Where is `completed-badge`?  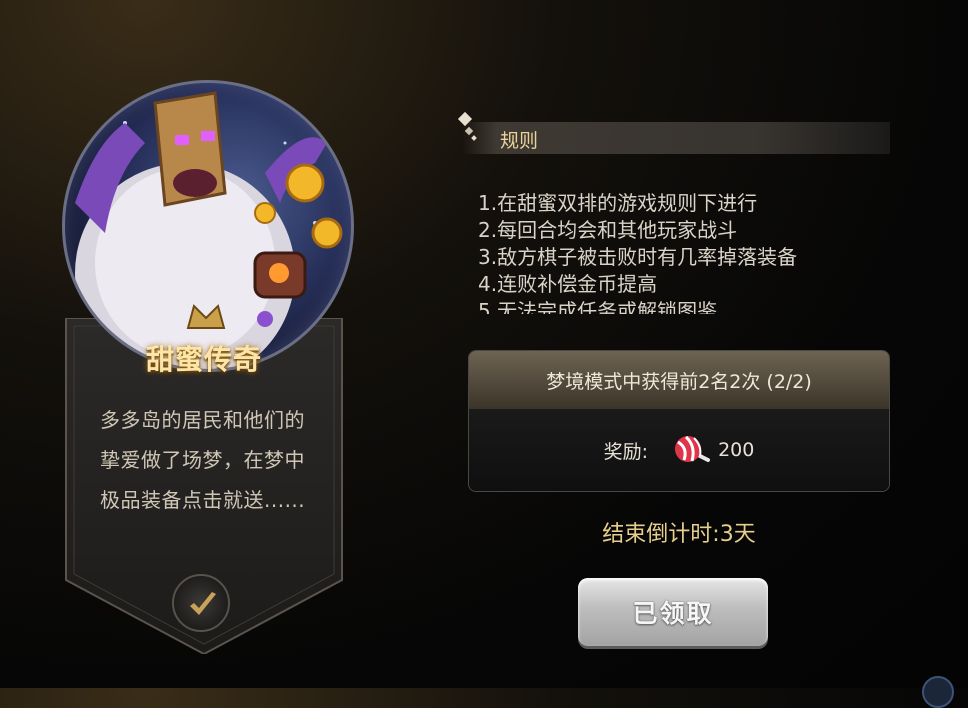
completed-badge is located at coordinates (201, 603).